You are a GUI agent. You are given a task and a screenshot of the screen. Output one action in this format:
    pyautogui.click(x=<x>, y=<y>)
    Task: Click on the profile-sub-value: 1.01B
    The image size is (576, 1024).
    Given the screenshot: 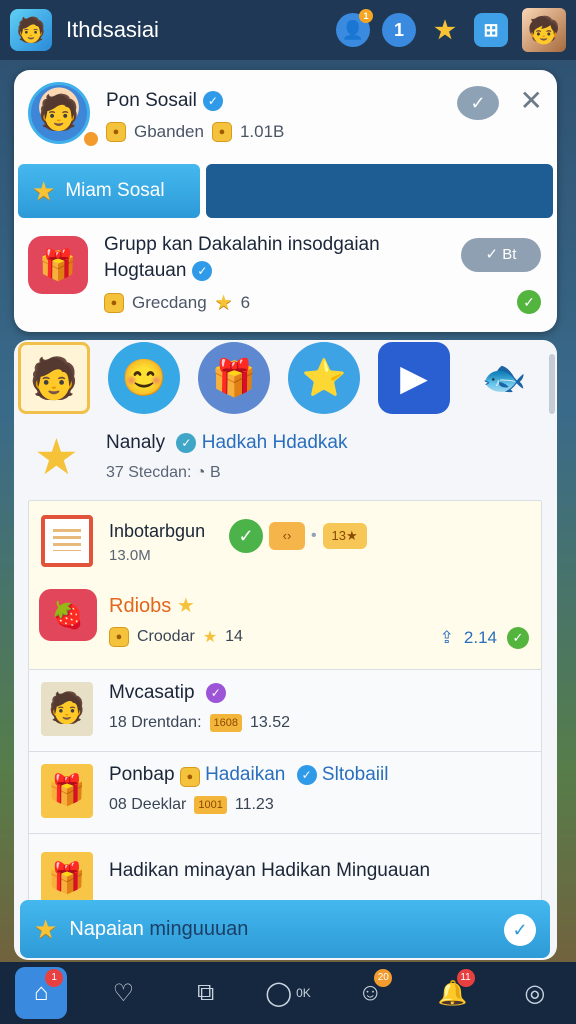 What is the action you would take?
    pyautogui.click(x=262, y=131)
    